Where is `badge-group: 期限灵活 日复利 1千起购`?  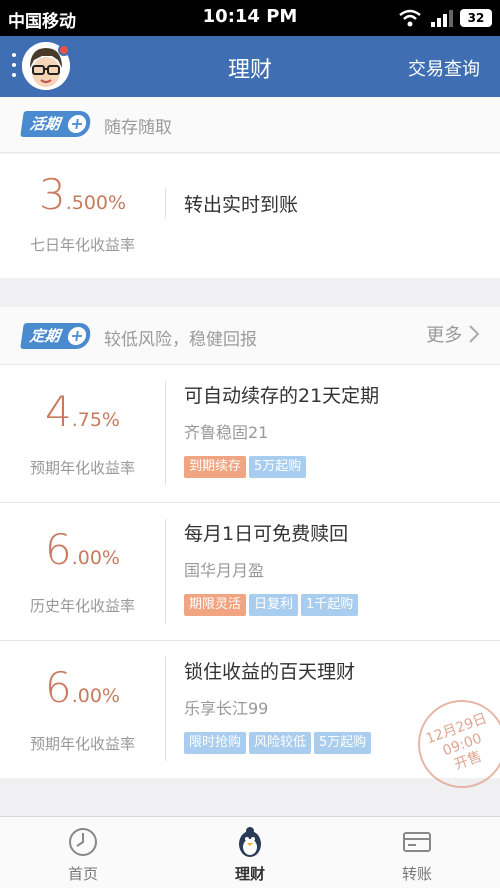
badge-group: 期限灵活 日复利 1千起购 is located at coordinates (272, 604).